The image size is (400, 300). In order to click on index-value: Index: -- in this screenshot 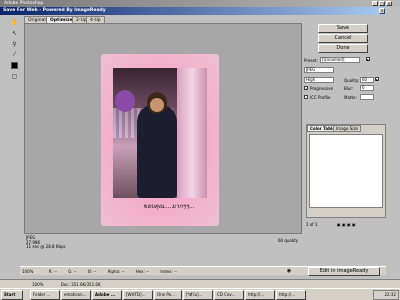, I will do `click(168, 271)`.